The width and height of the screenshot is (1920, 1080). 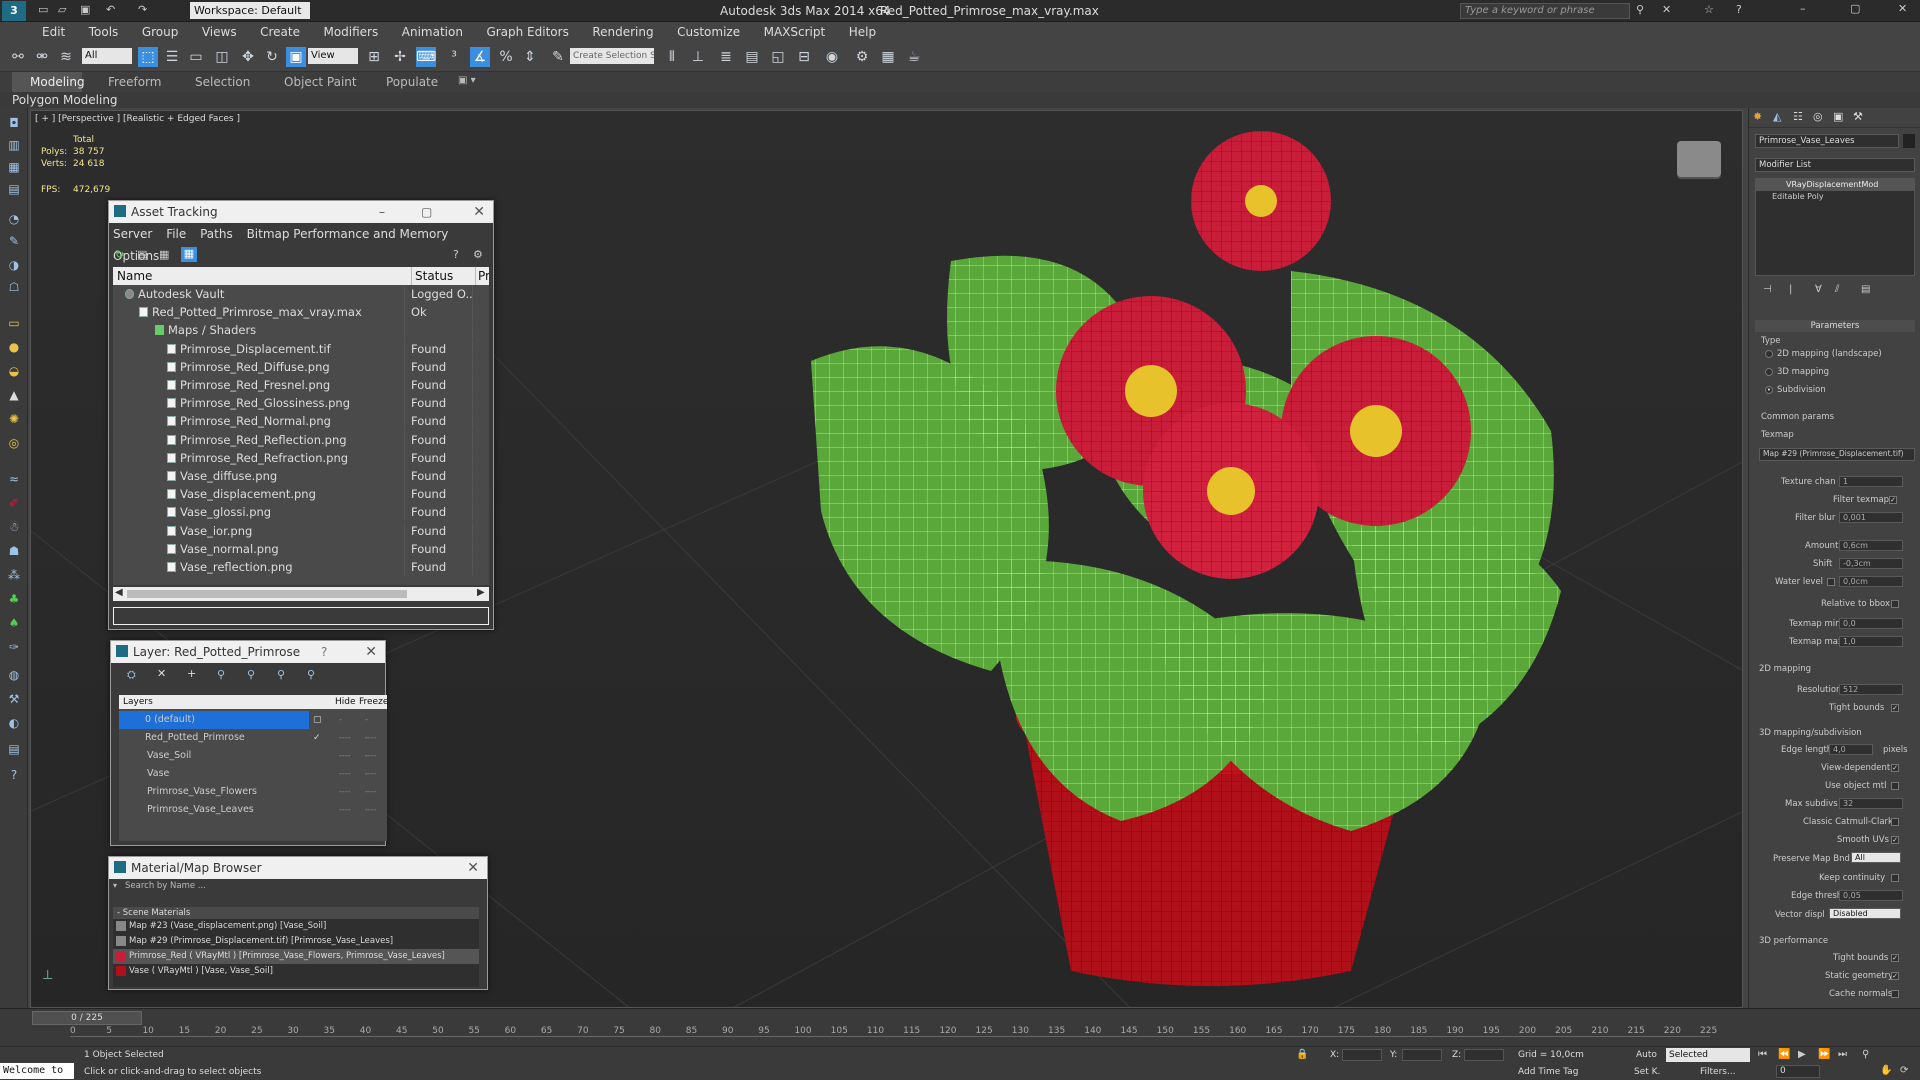 What do you see at coordinates (400, 57) in the screenshot?
I see `select-manipulate-icon: ✢` at bounding box center [400, 57].